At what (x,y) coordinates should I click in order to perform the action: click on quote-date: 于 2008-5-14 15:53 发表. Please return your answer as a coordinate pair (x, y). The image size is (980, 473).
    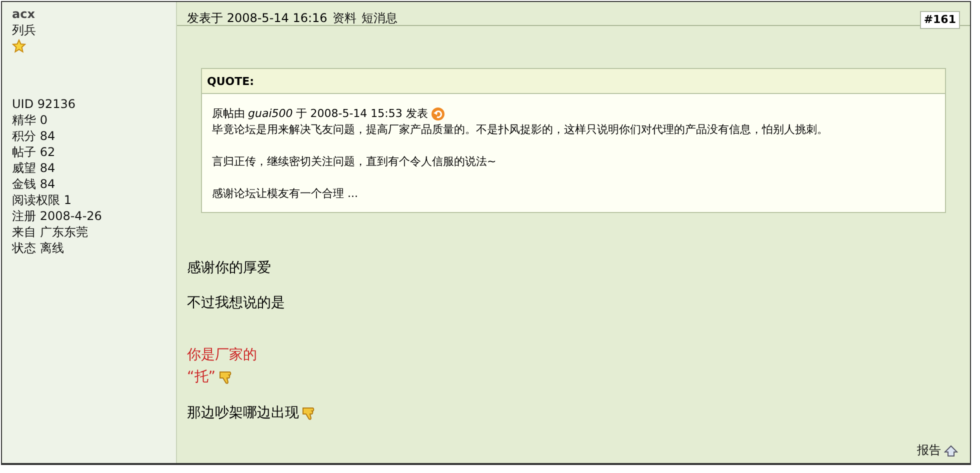
    Looking at the image, I should click on (362, 114).